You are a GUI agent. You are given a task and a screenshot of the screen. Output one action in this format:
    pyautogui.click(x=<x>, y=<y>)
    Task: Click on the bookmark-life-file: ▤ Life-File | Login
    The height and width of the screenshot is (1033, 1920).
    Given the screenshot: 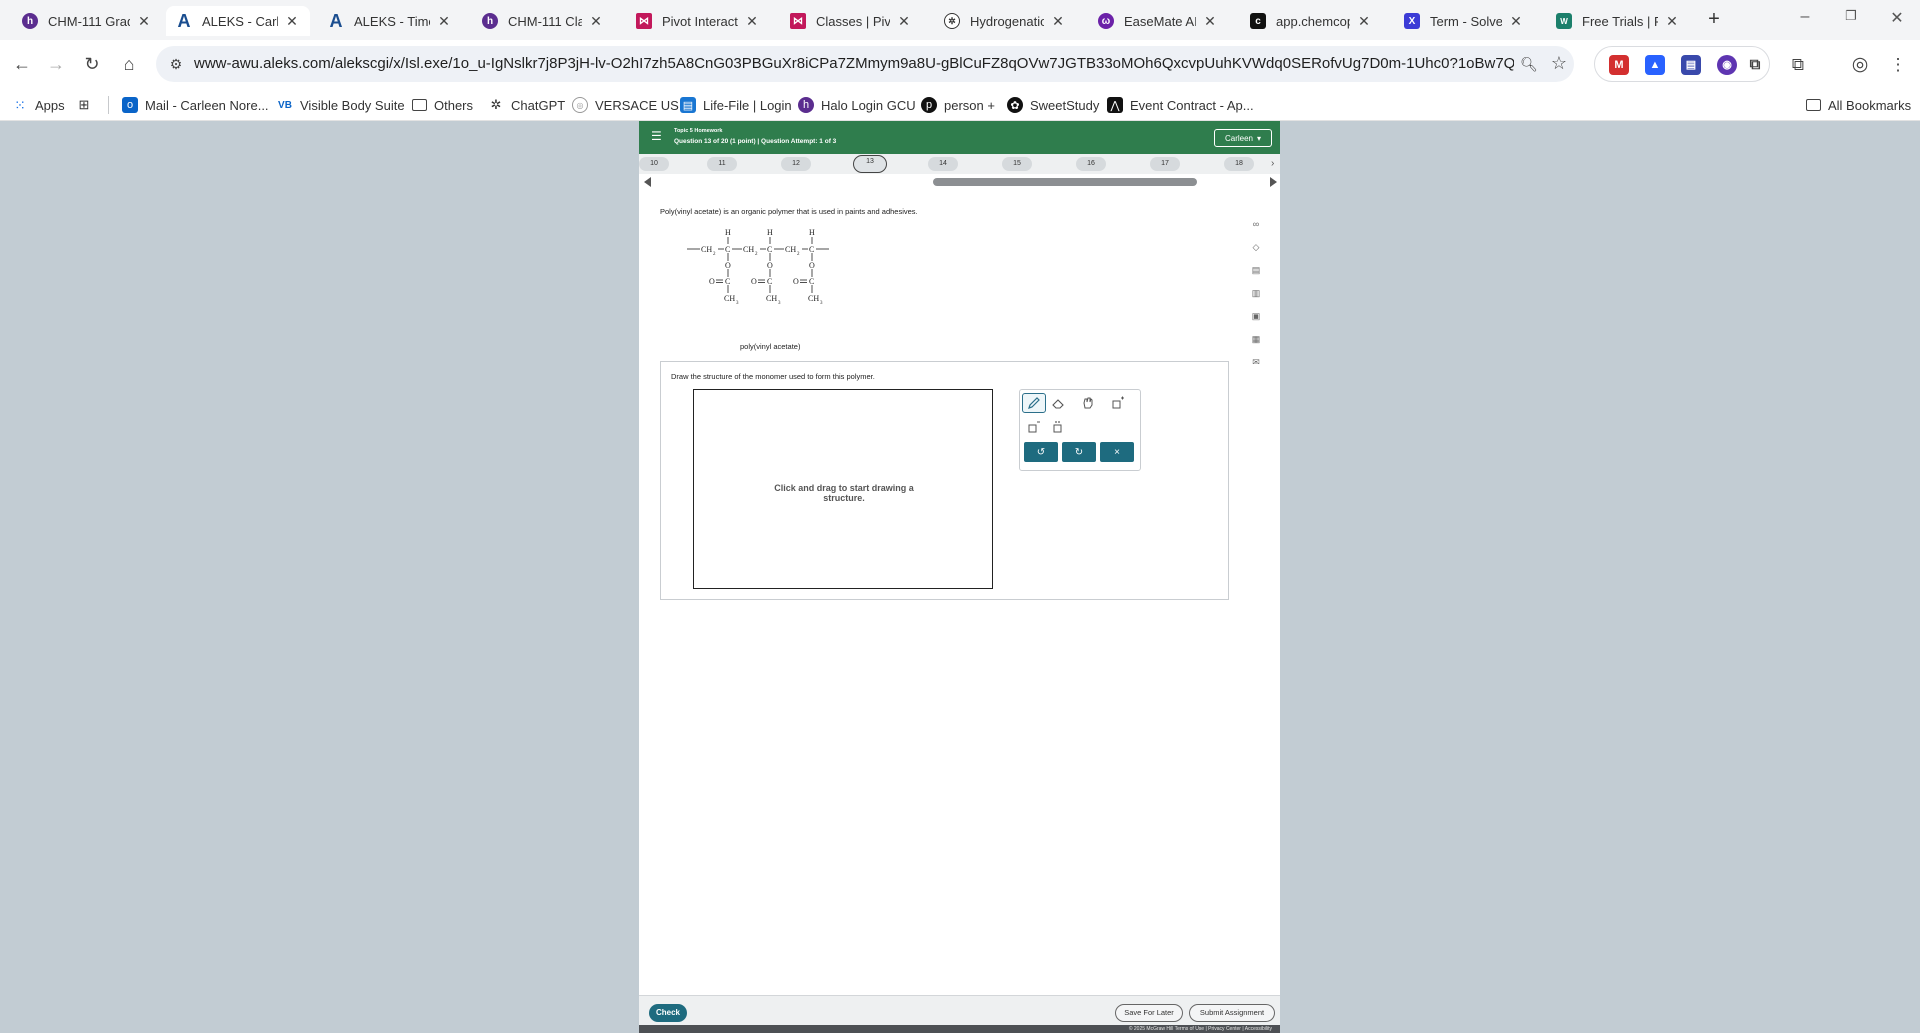 What is the action you would take?
    pyautogui.click(x=736, y=105)
    